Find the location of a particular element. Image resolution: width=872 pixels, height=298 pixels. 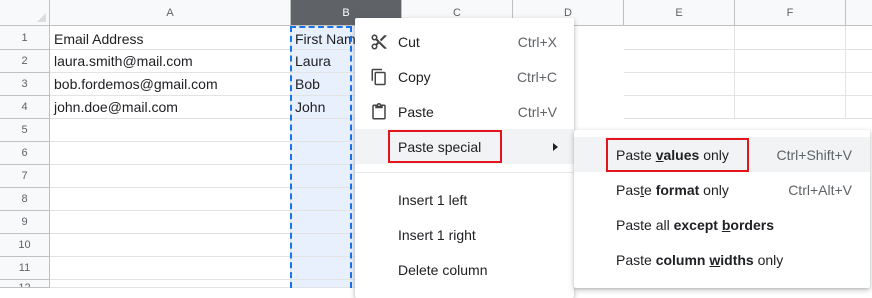

menu-item-paste: Paste Ctrl+V is located at coordinates (464, 111).